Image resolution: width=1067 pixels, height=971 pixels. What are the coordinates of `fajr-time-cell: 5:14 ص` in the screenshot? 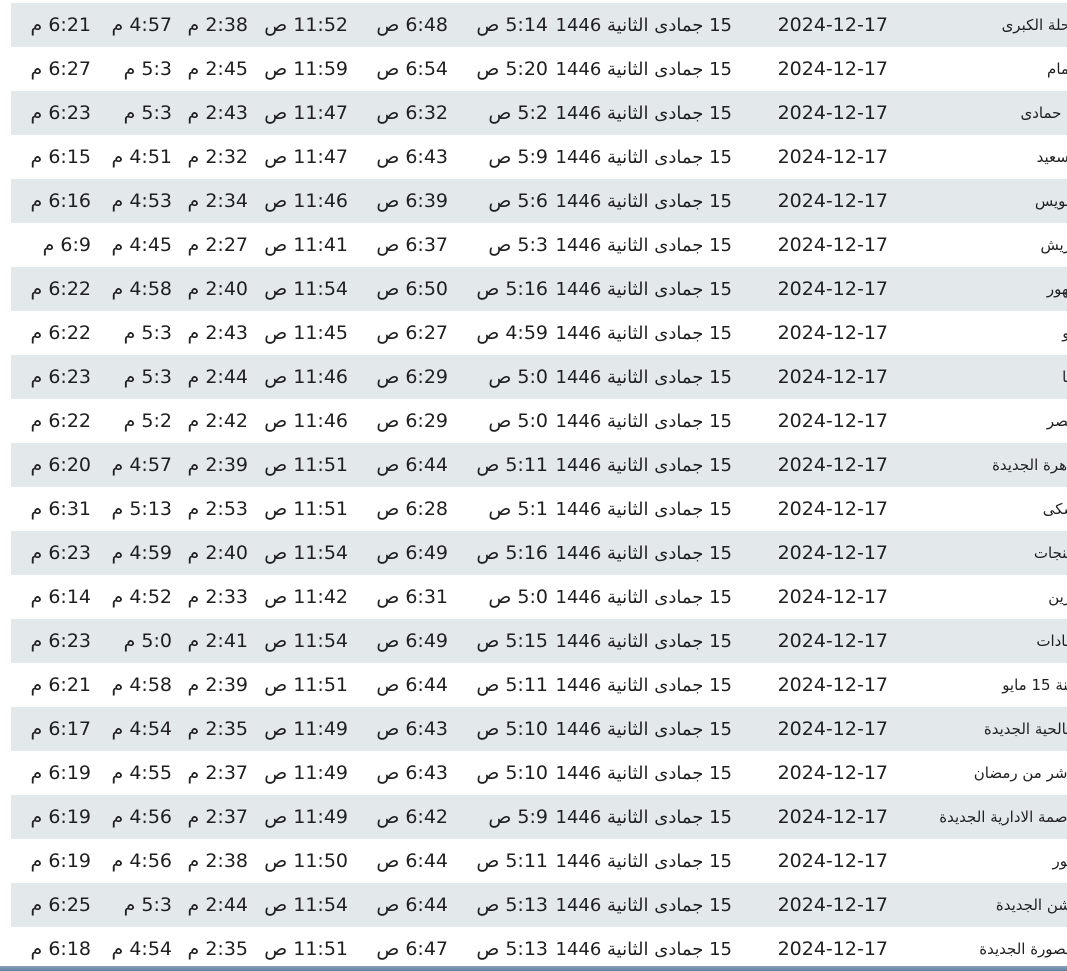 It's located at (500, 25).